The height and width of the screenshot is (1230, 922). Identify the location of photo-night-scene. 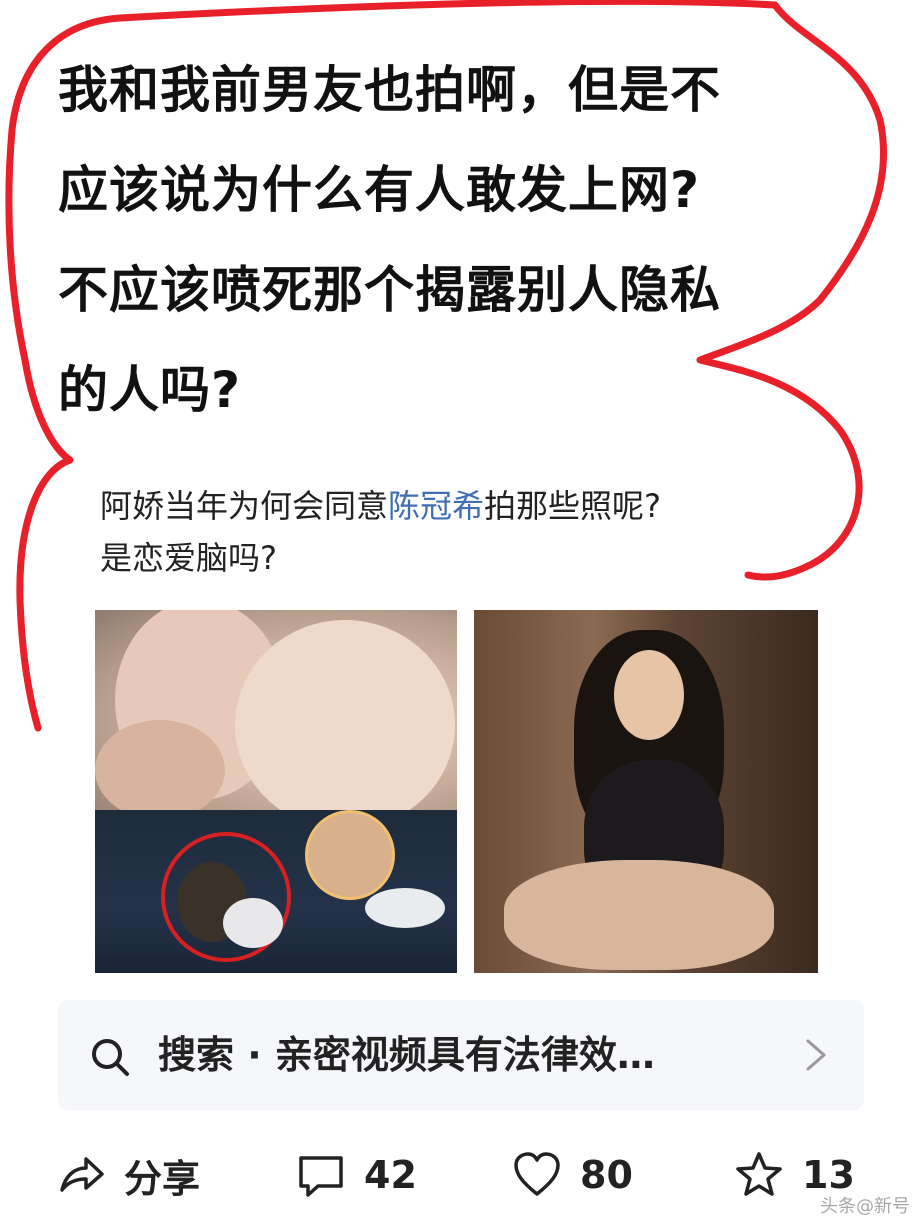
(276, 891).